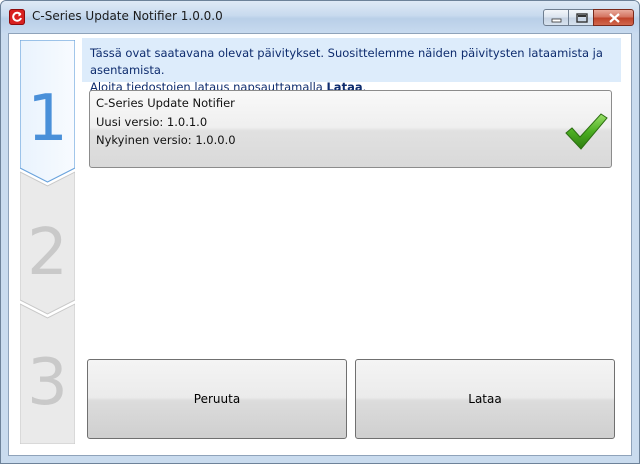 This screenshot has width=640, height=464. What do you see at coordinates (47, 383) in the screenshot?
I see `step-3-number: 3` at bounding box center [47, 383].